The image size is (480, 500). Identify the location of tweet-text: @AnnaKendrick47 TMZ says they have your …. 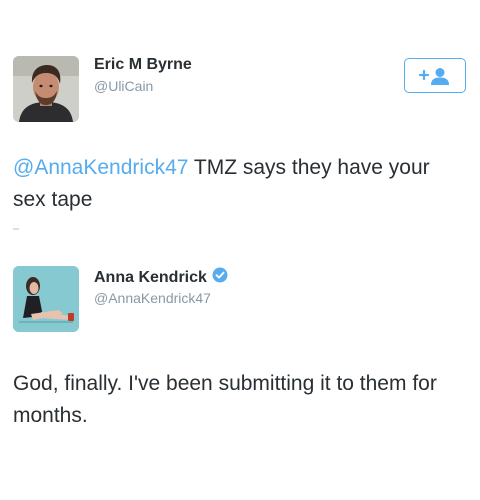
(238, 184).